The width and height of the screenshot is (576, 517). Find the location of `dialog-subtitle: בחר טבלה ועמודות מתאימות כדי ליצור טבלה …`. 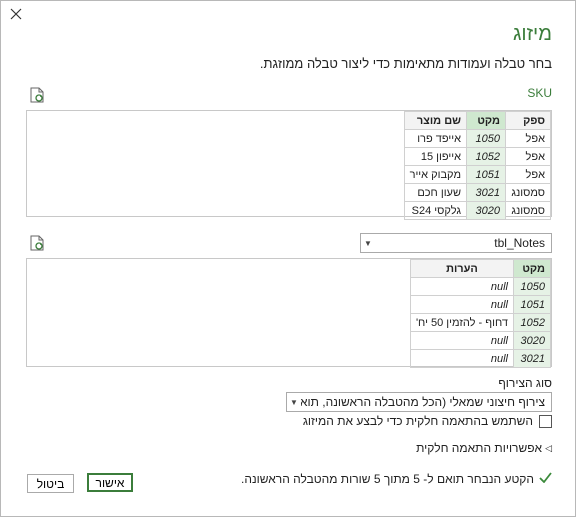

dialog-subtitle: בחר טבלה ועמודות מתאימות כדי ליצור טבלה … is located at coordinates (405, 63).